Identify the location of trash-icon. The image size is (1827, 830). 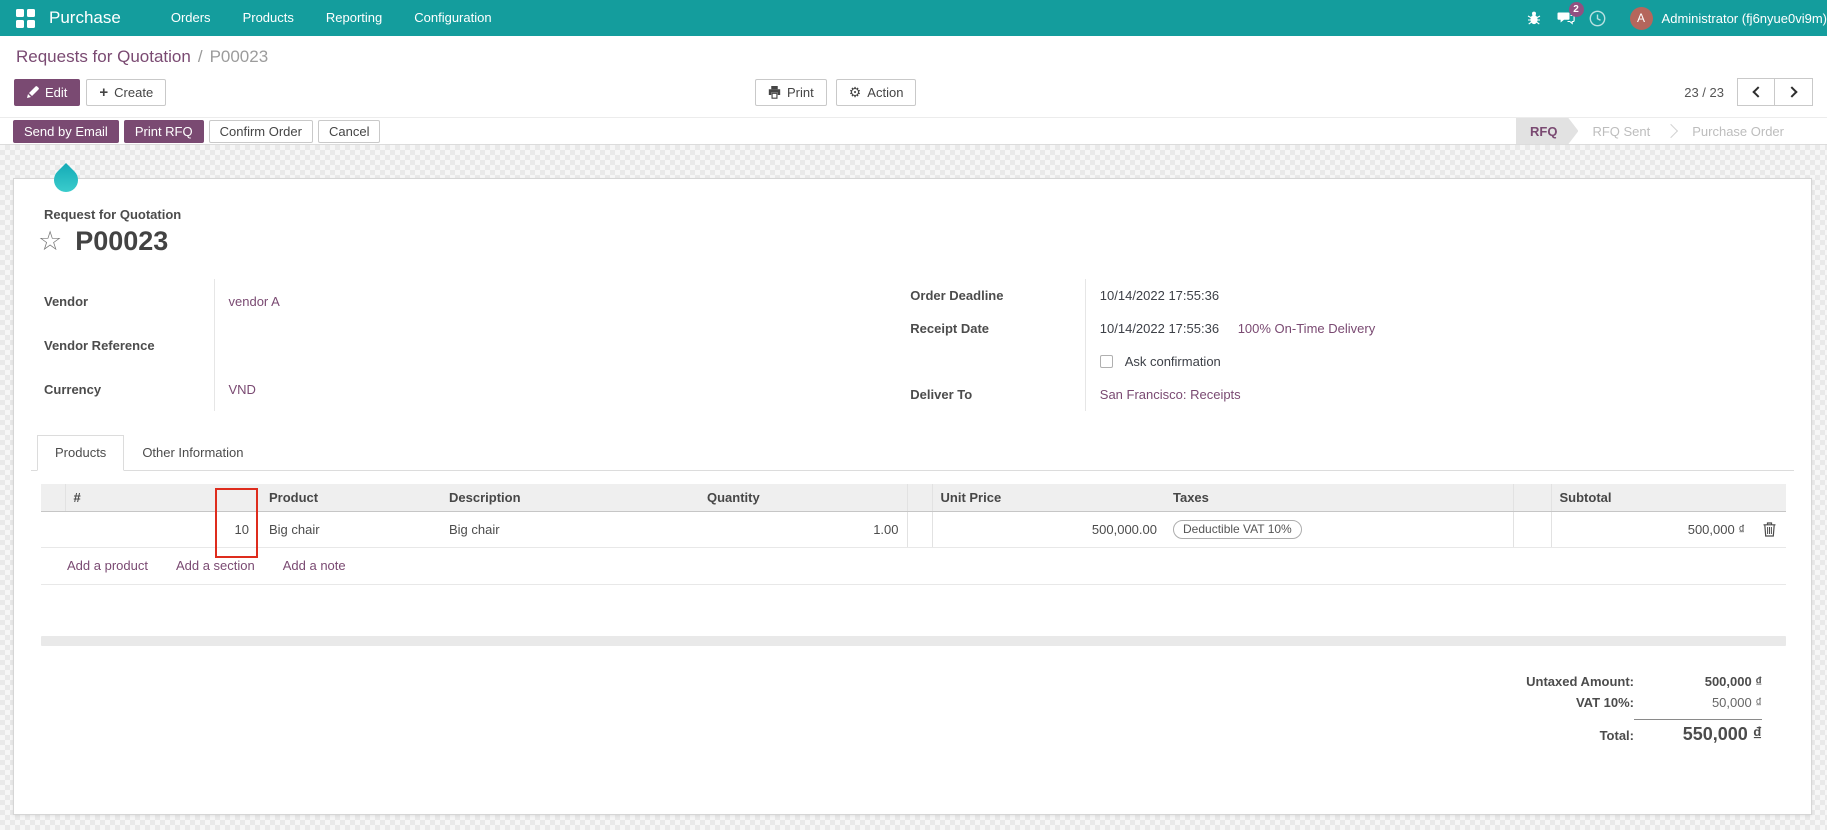
(1769, 529).